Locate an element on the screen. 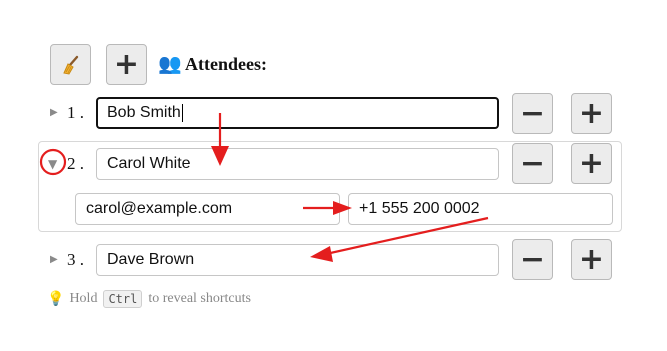 This screenshot has height=351, width=667. row-number: 1 . is located at coordinates (75, 112).